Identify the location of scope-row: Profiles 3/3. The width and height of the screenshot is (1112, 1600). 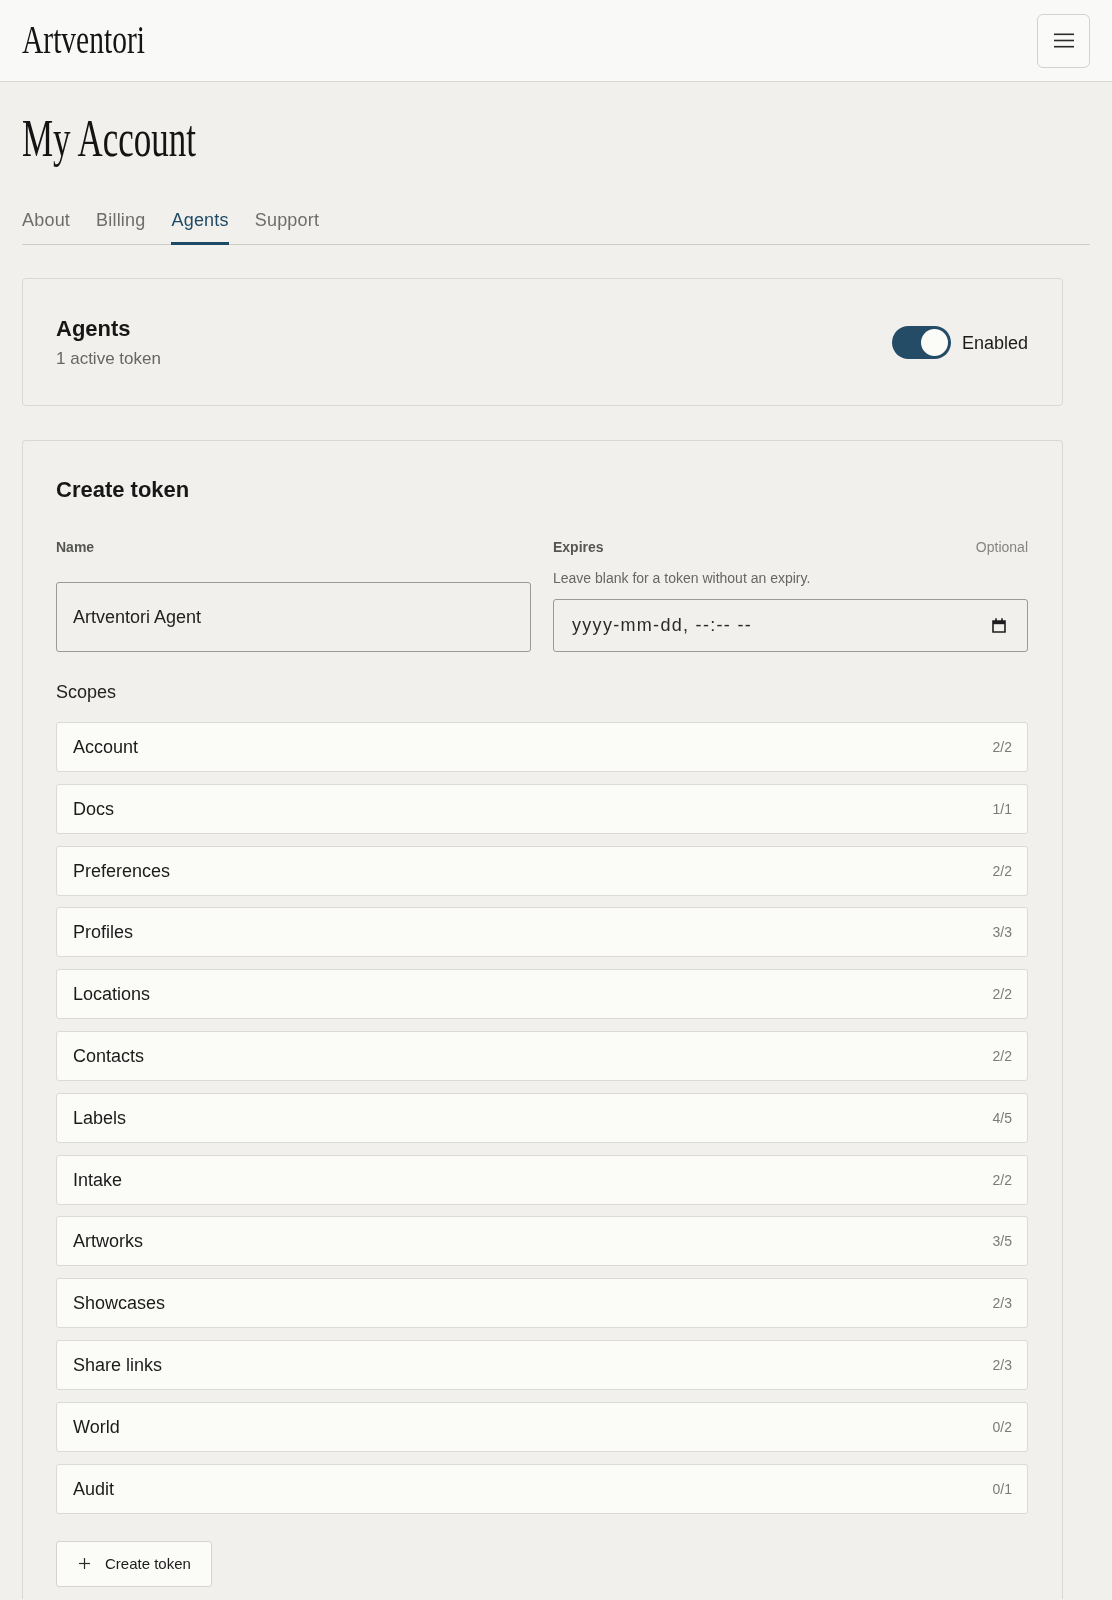
(542, 932).